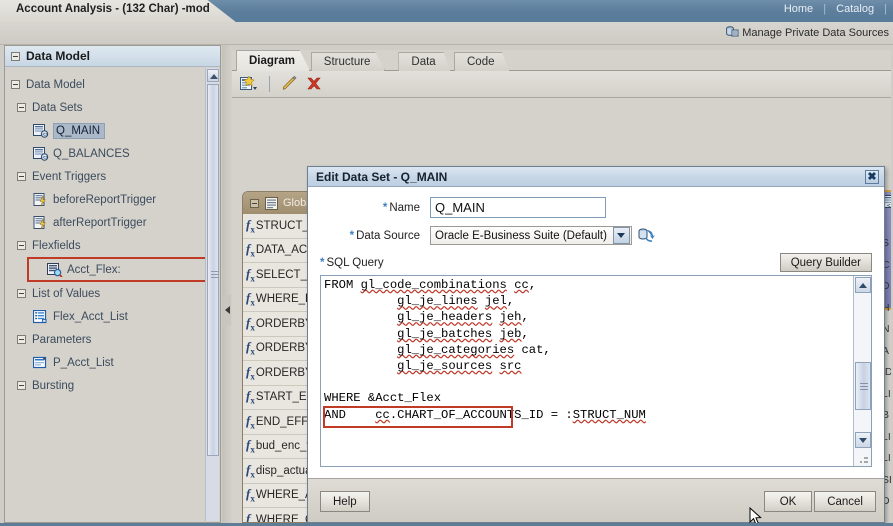  Describe the element at coordinates (424, 61) in the screenshot. I see `tab-data: Data` at that location.